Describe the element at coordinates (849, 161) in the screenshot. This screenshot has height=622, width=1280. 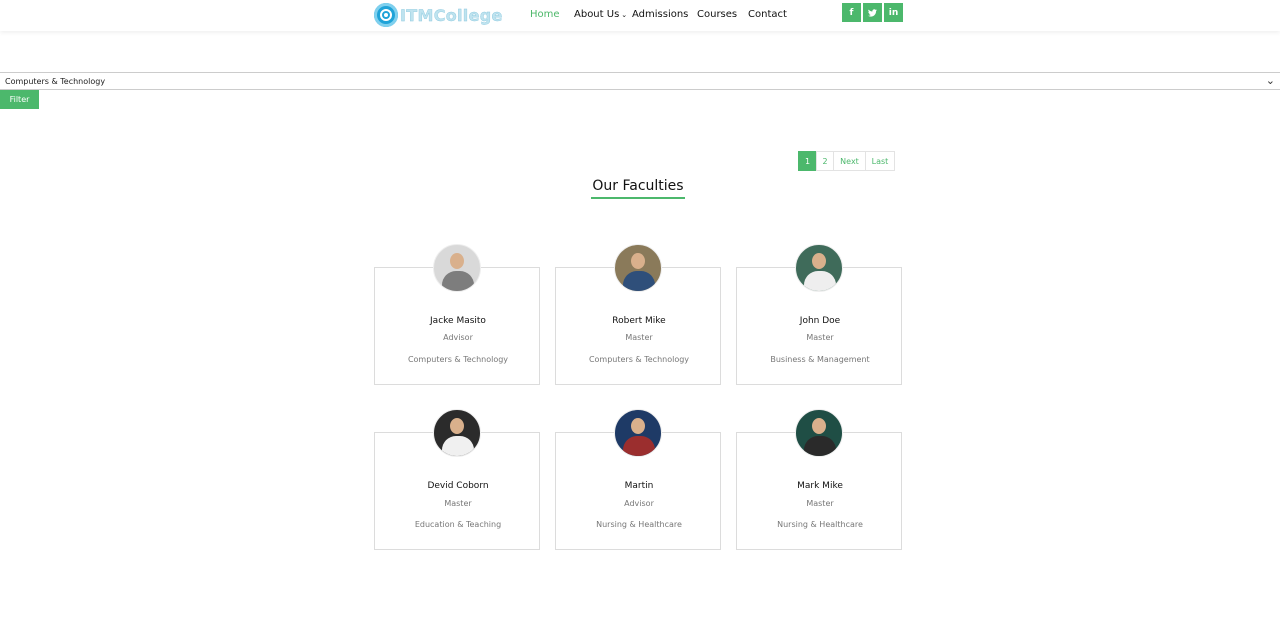
I see `next-page-button: Next` at that location.